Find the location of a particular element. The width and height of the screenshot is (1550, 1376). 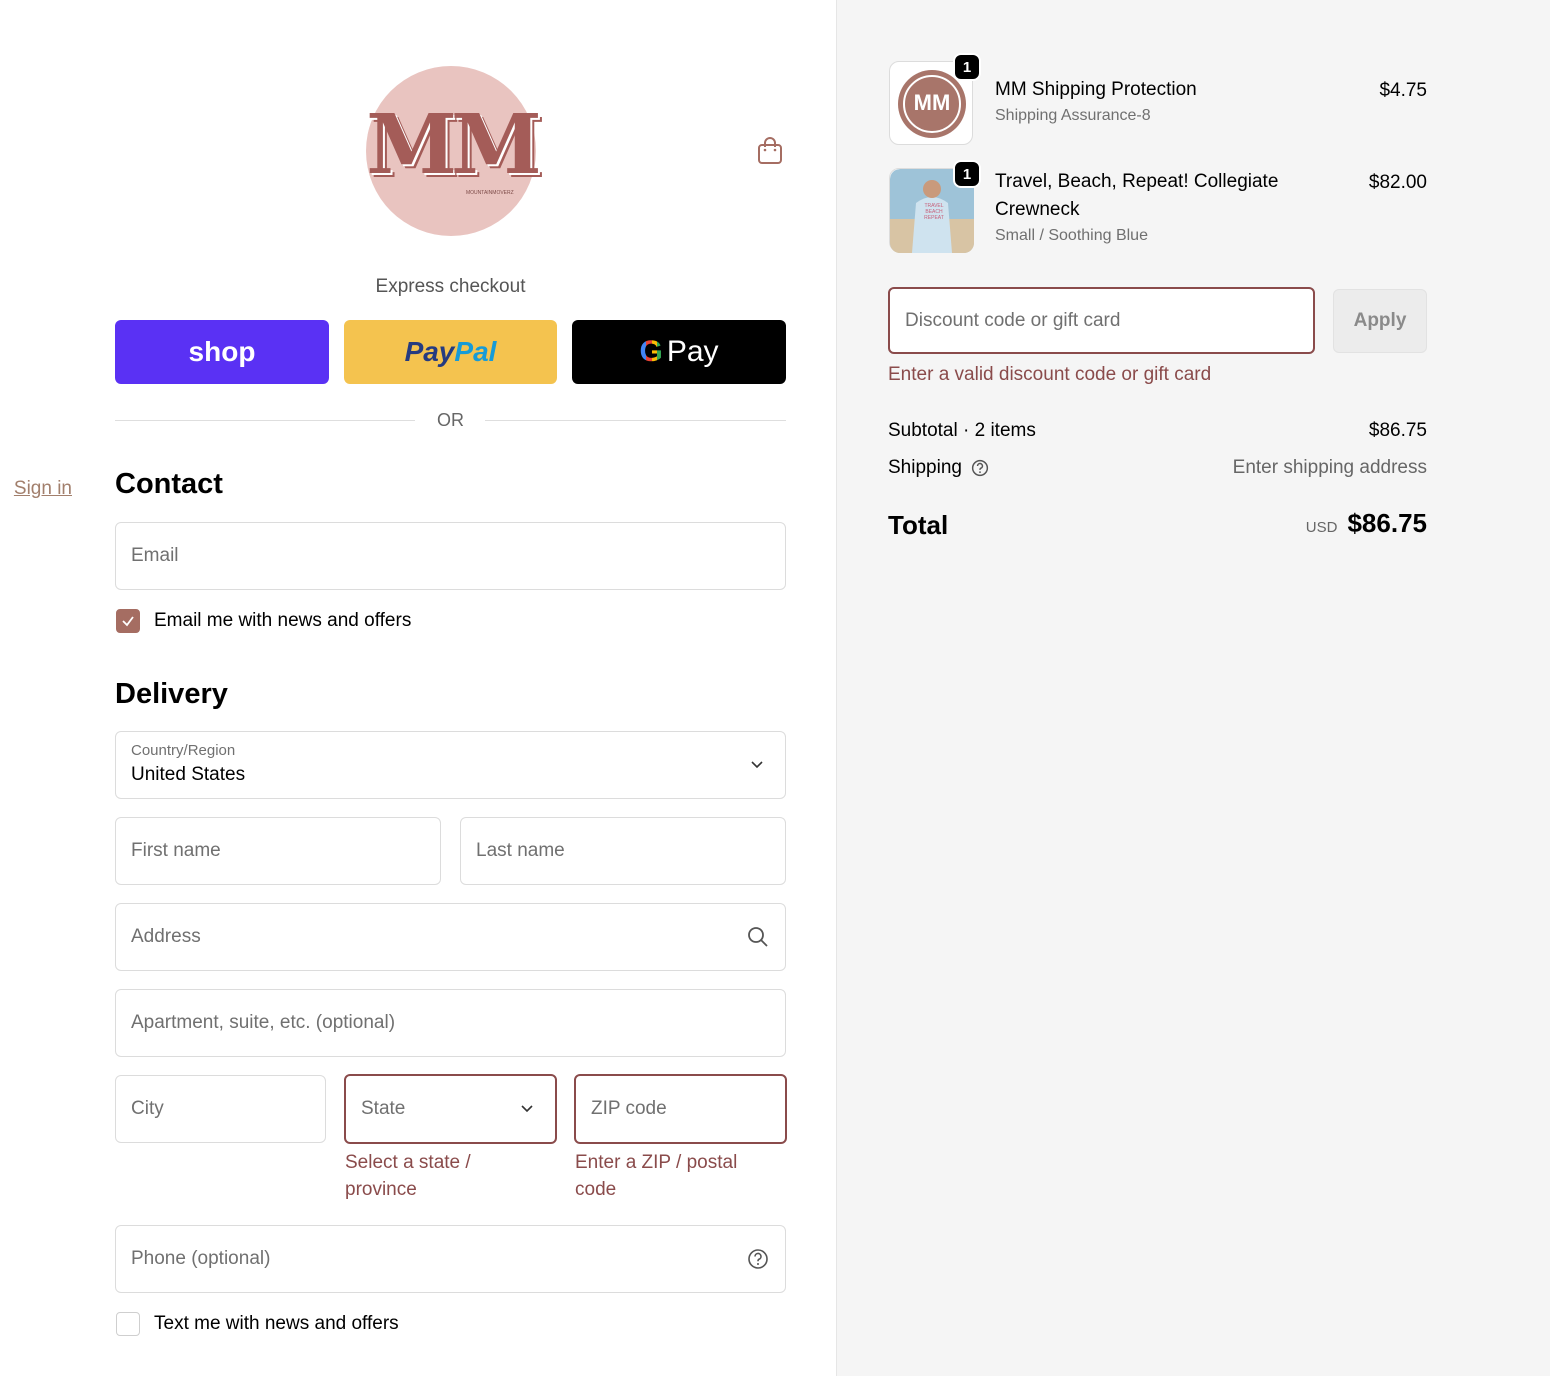

shop-pay-label: shop is located at coordinates (222, 351).